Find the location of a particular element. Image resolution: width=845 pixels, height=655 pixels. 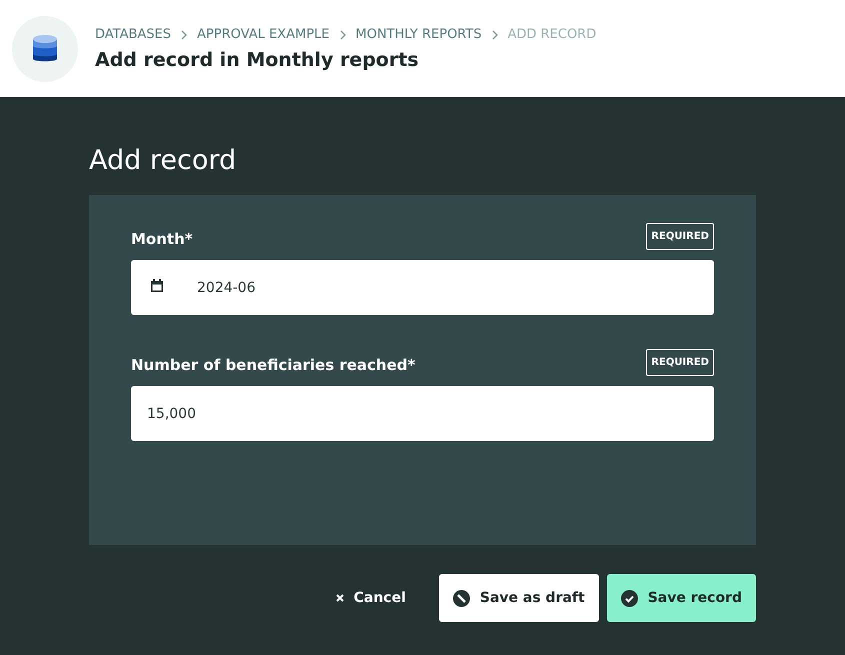

form-title: Add record is located at coordinates (163, 161).